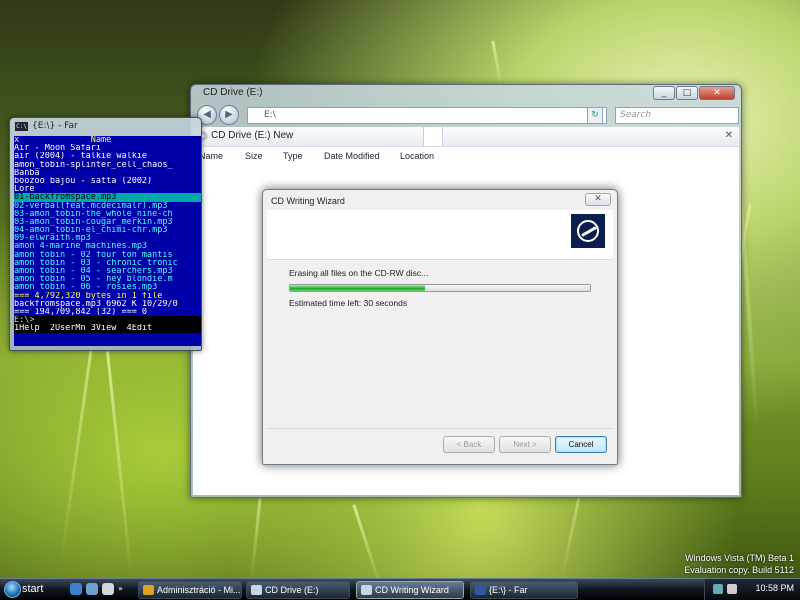 The height and width of the screenshot is (600, 800). What do you see at coordinates (122, 589) in the screenshot?
I see `quicklaunch-expand-icon: »` at bounding box center [122, 589].